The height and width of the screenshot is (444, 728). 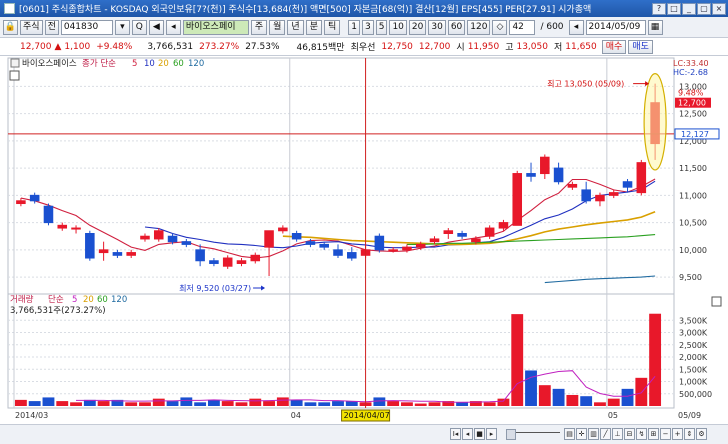 I want to click on volume-panel-icon, so click(x=716, y=301).